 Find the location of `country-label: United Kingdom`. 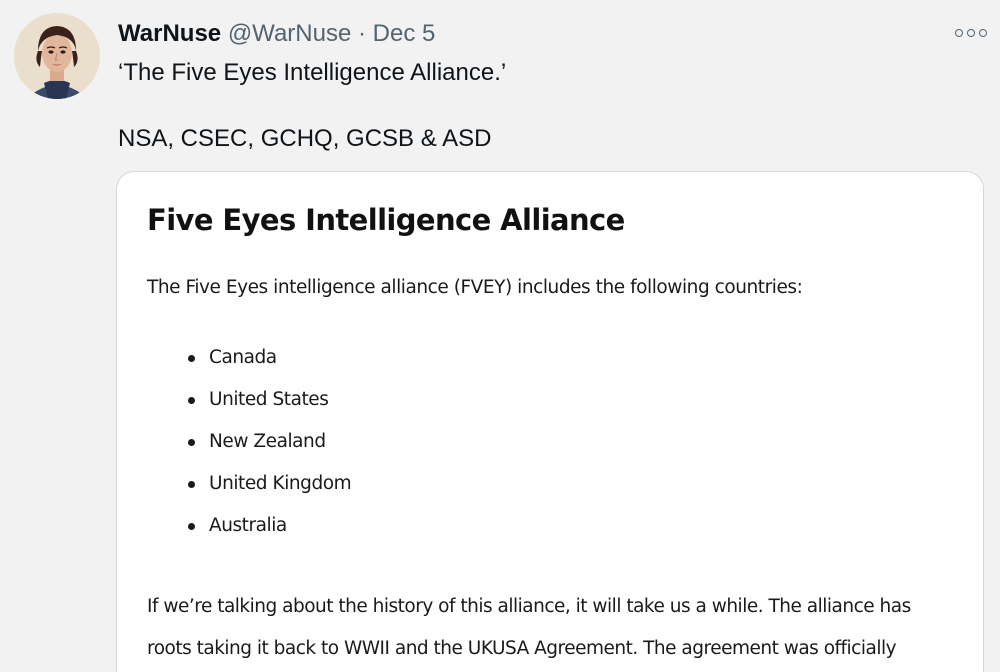

country-label: United Kingdom is located at coordinates (280, 483).